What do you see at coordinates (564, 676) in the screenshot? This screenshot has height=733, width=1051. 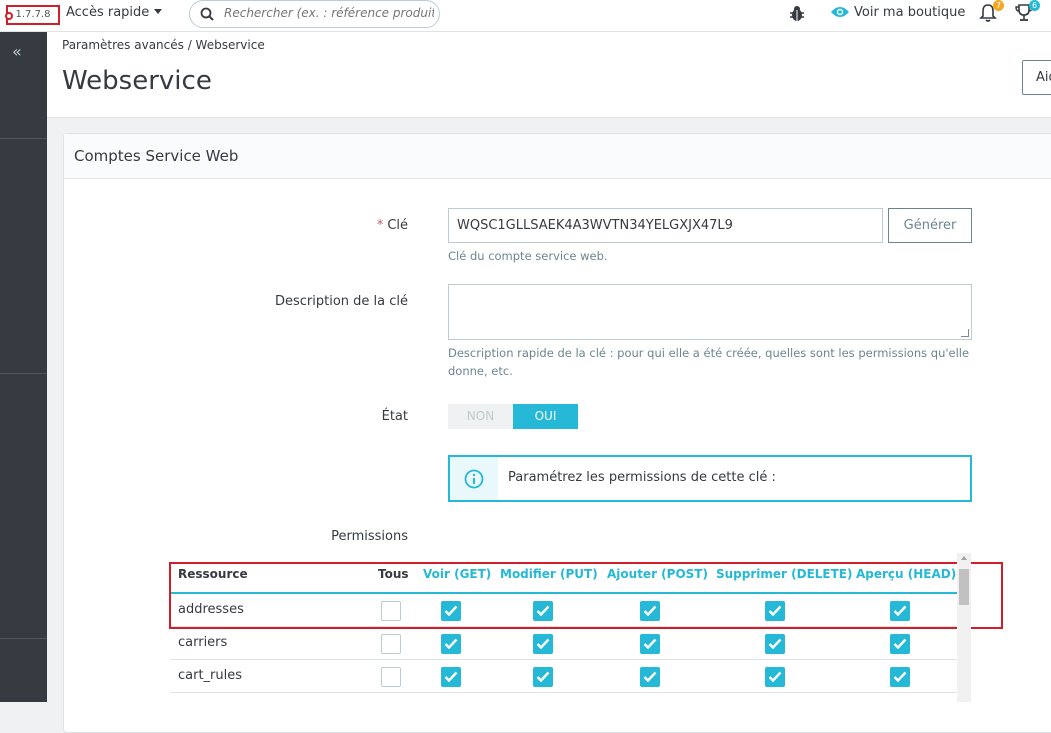 I see `table-row: cart_rules` at bounding box center [564, 676].